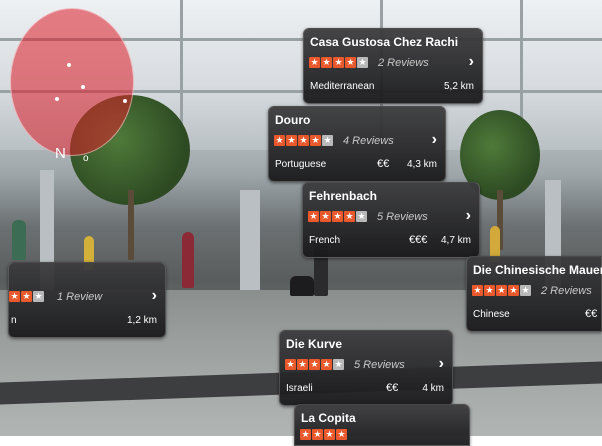 This screenshot has height=446, width=602. What do you see at coordinates (60, 153) in the screenshot?
I see `radar-north-label: N` at bounding box center [60, 153].